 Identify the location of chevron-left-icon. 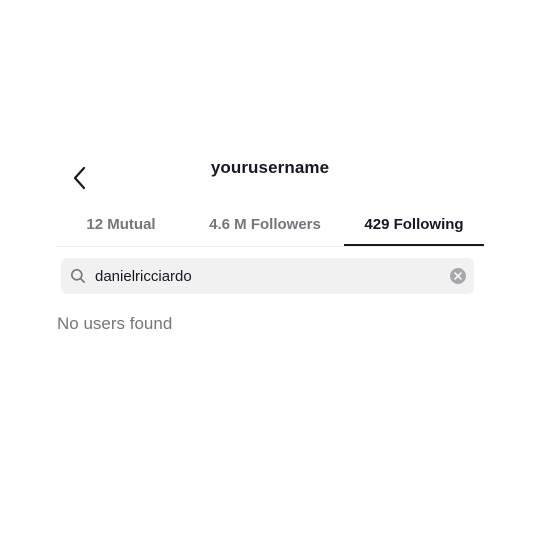
(79, 178).